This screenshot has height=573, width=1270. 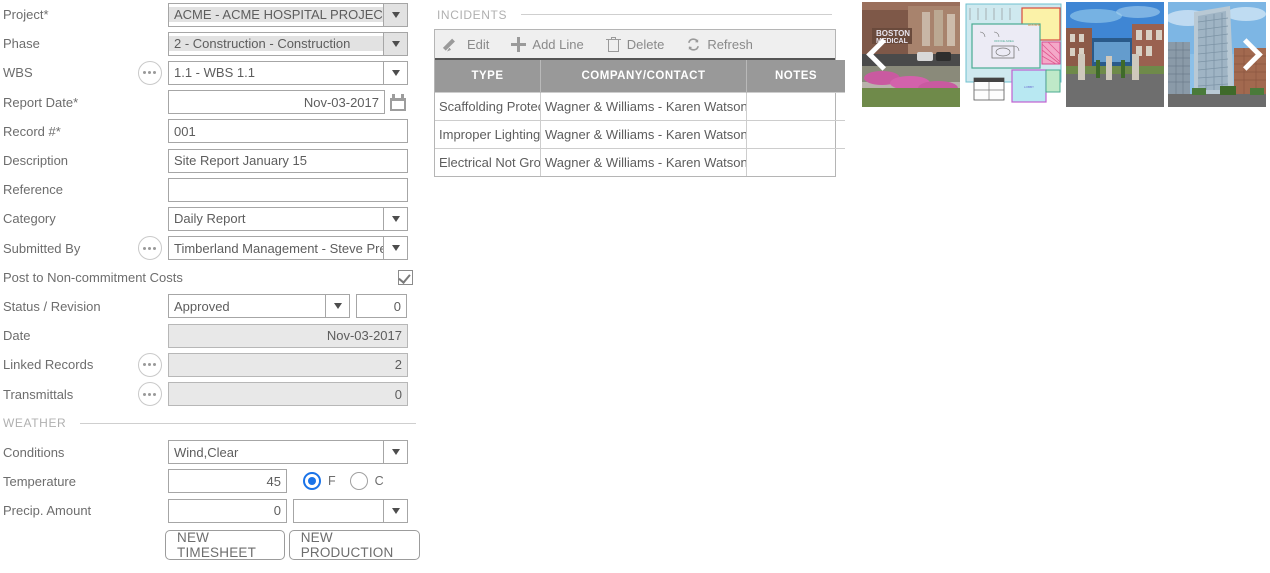 I want to click on temperature-input: 45, so click(x=227, y=481).